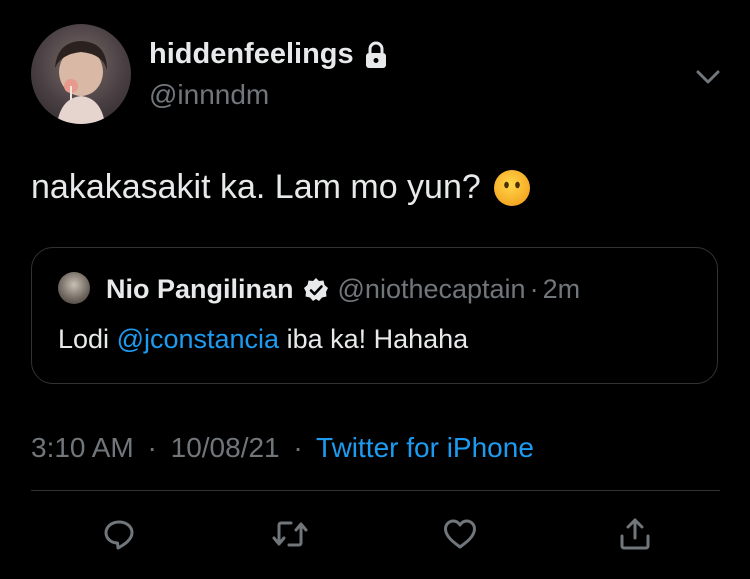 This screenshot has width=750, height=579. Describe the element at coordinates (374, 339) in the screenshot. I see `quoted-text-after: iba ka! Hahaha` at that location.